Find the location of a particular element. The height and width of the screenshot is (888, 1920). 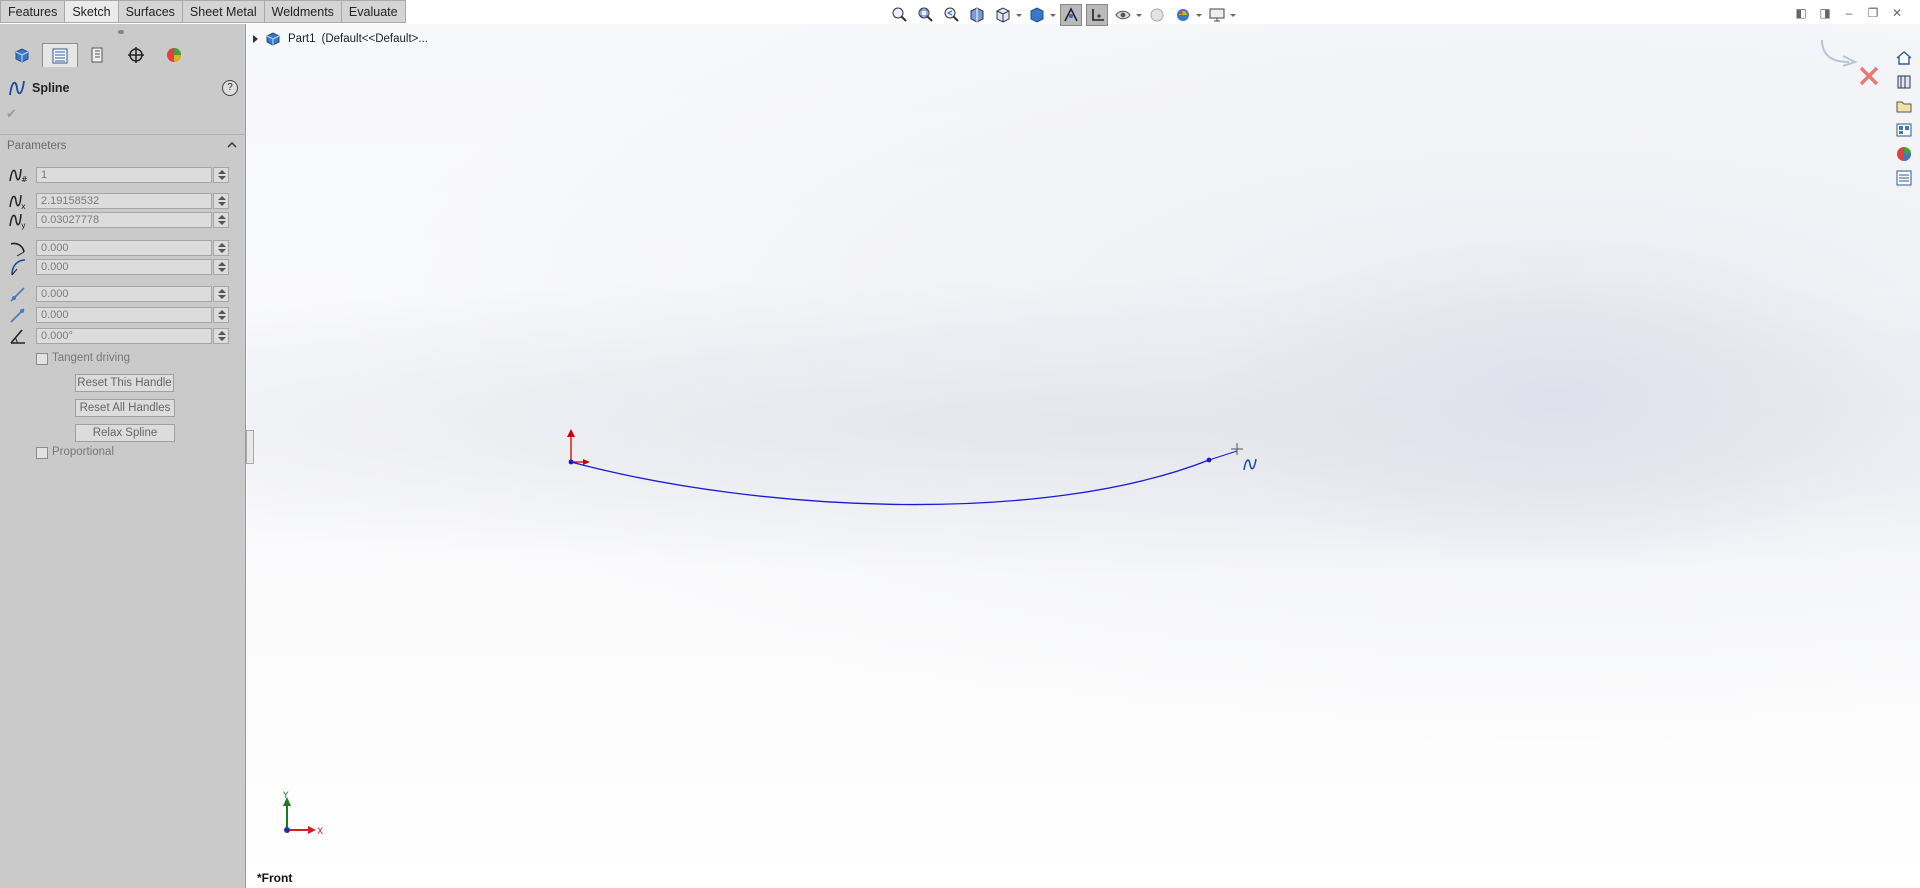

panel-grip is located at coordinates (121, 32).